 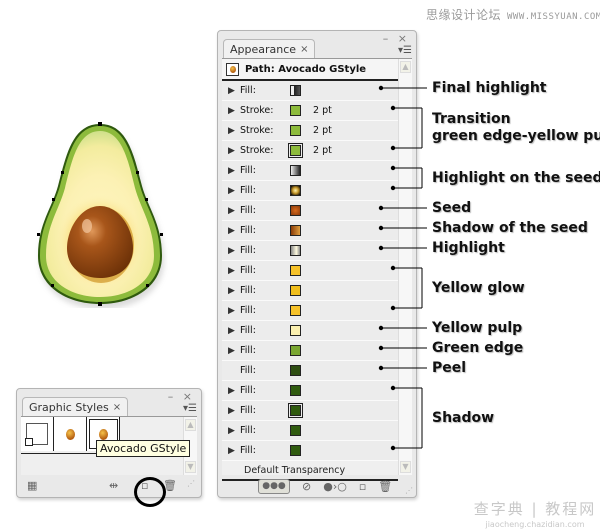 I want to click on callout-text: Shadow of the seed, so click(x=510, y=227).